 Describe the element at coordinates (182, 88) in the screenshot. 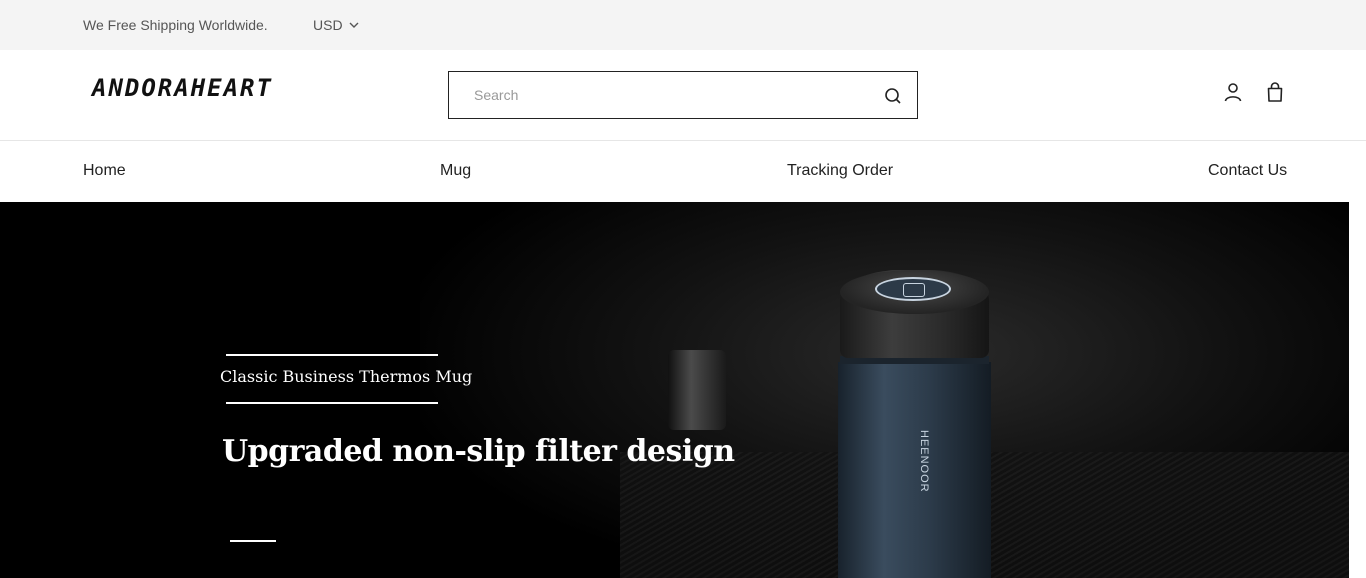

I see `site-logo: ANDORAHEART` at that location.